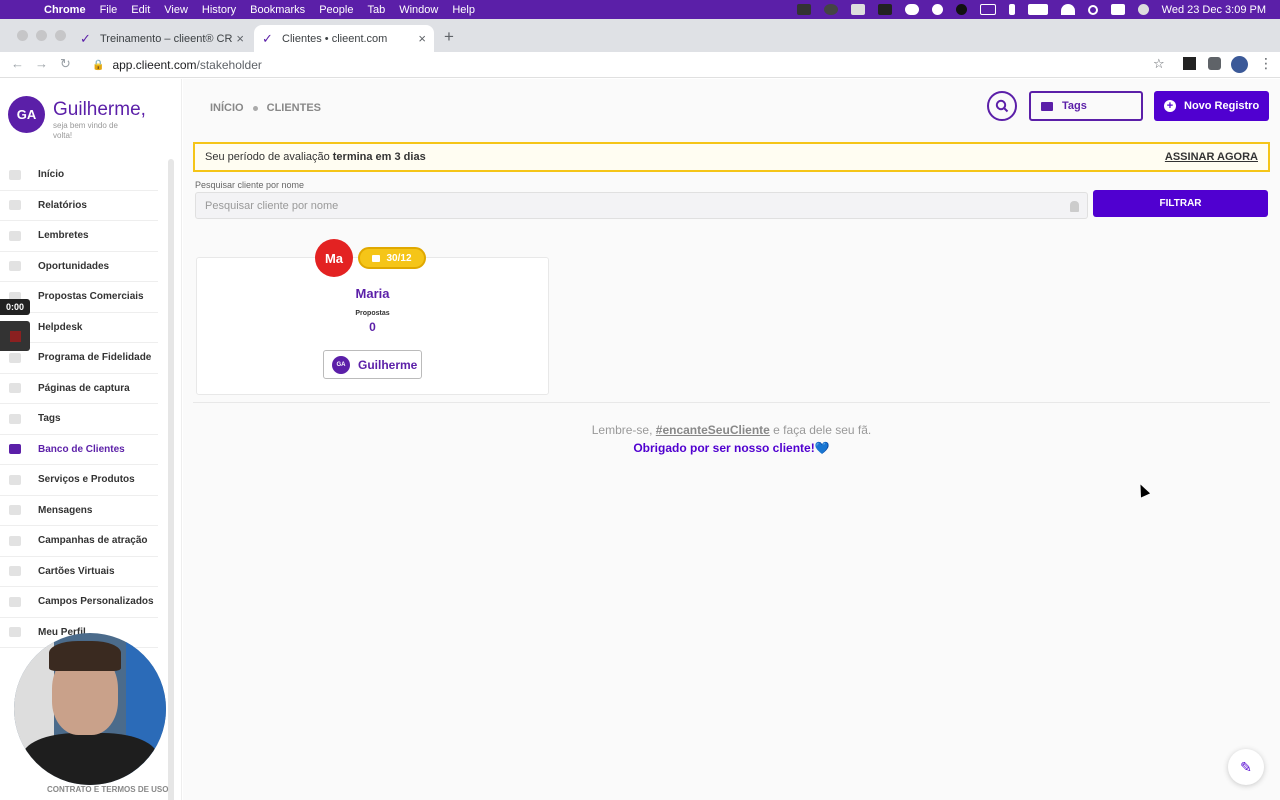 Image resolution: width=1280 pixels, height=800 pixels. I want to click on card-icon, so click(15, 571).